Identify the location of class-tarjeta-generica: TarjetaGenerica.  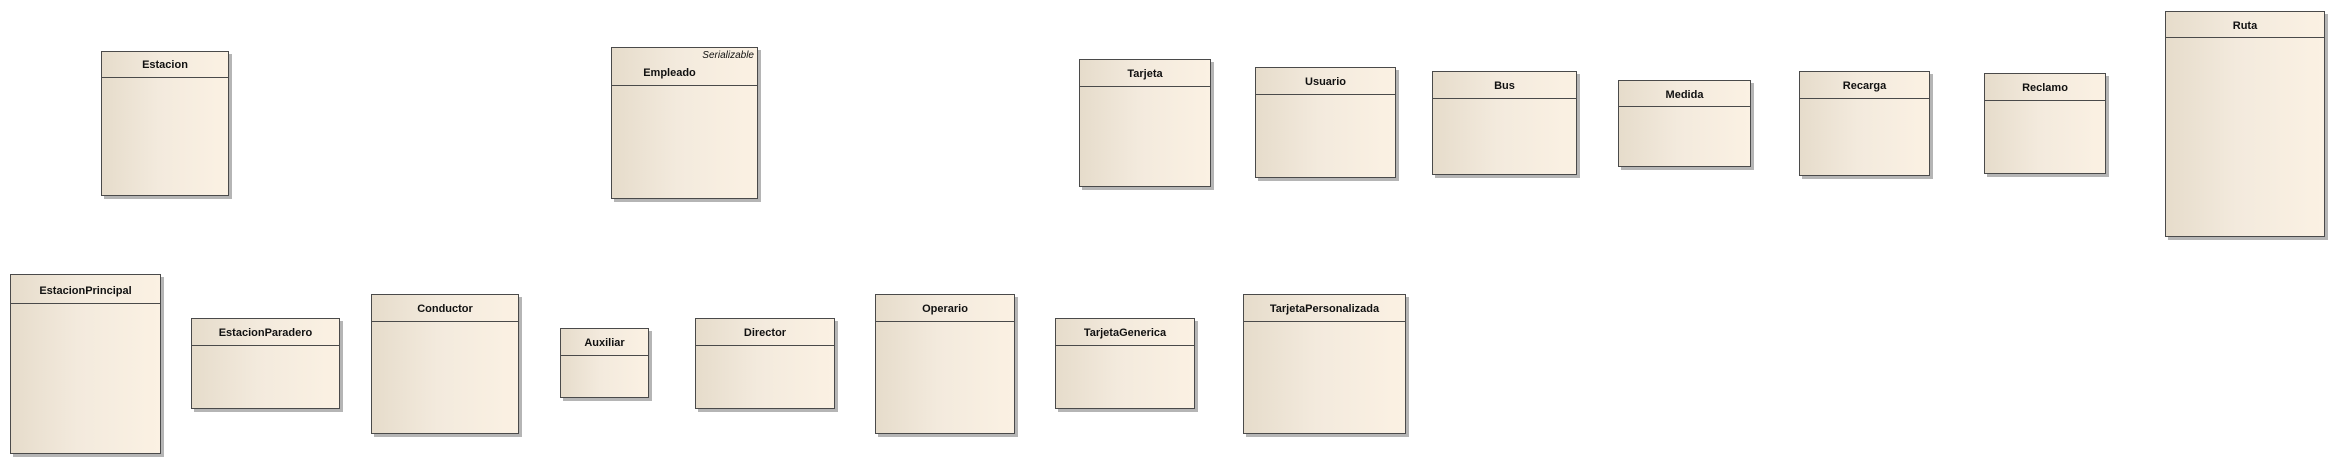
(1125, 363).